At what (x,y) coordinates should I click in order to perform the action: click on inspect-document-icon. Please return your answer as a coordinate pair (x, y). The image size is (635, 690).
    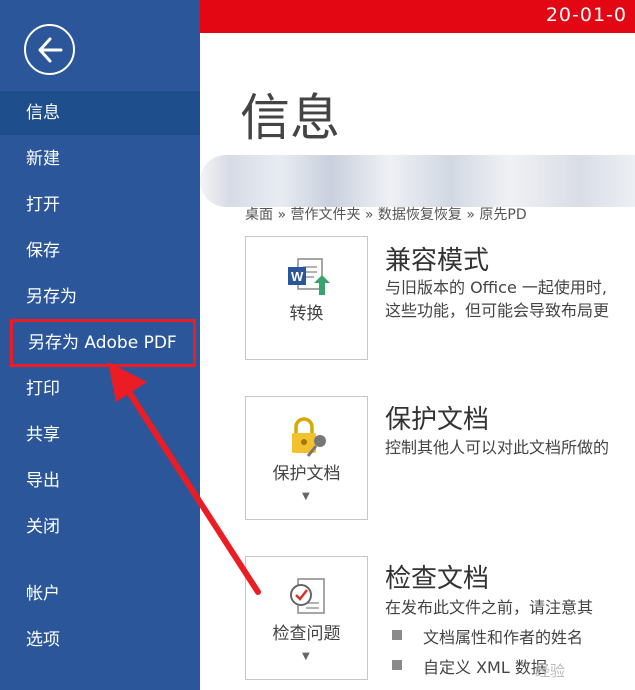
    Looking at the image, I should click on (307, 596).